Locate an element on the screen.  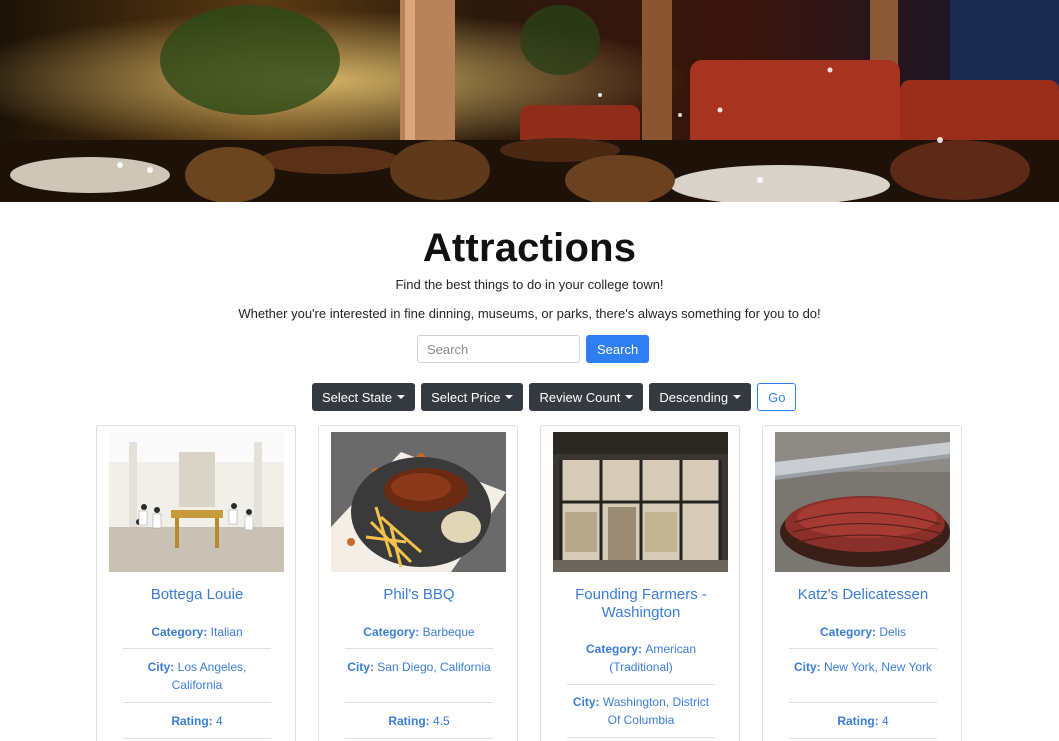
city-row: City: New York, New York is located at coordinates (863, 667).